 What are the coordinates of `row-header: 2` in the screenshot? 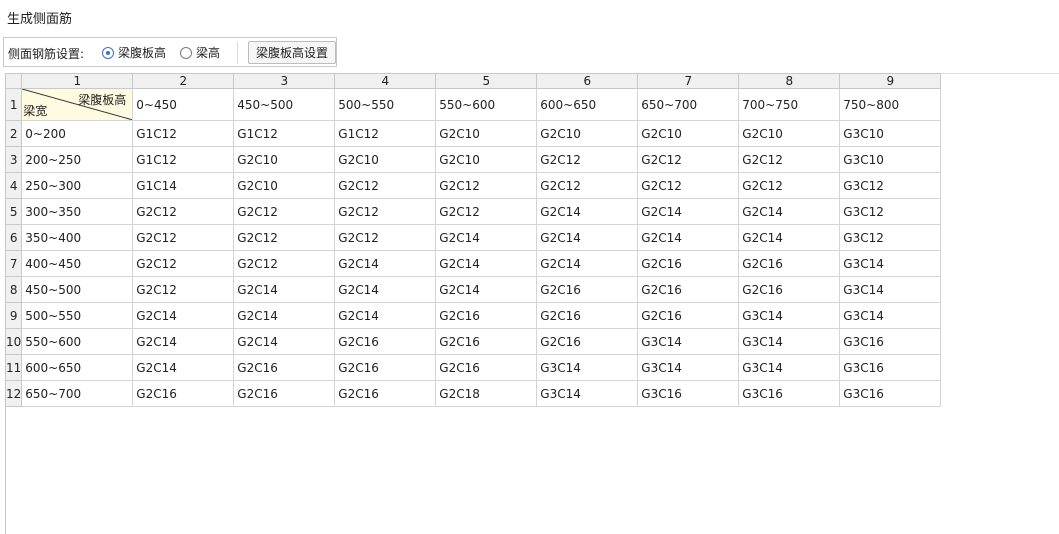 It's located at (13, 133).